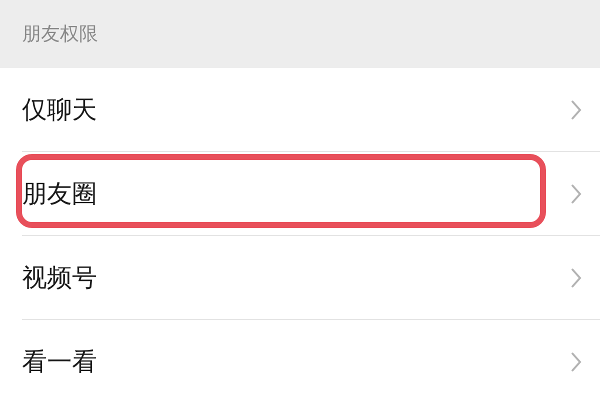 The width and height of the screenshot is (600, 404). What do you see at coordinates (60, 110) in the screenshot?
I see `row-label: 仅聊天` at bounding box center [60, 110].